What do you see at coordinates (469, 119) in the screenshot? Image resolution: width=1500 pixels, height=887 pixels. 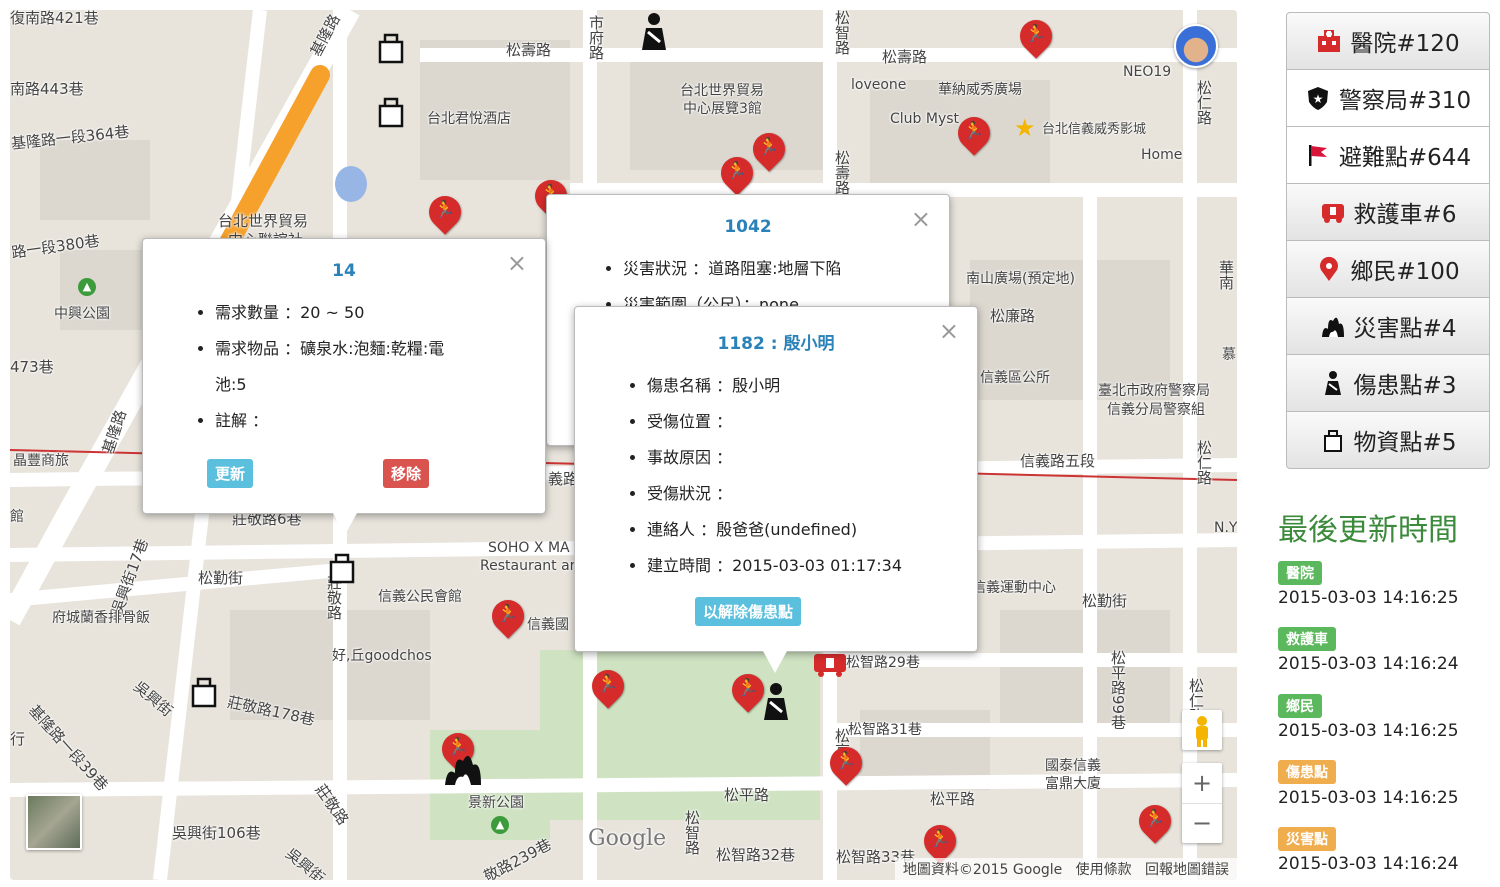 I see `poi-label: 台北君悅酒店` at bounding box center [469, 119].